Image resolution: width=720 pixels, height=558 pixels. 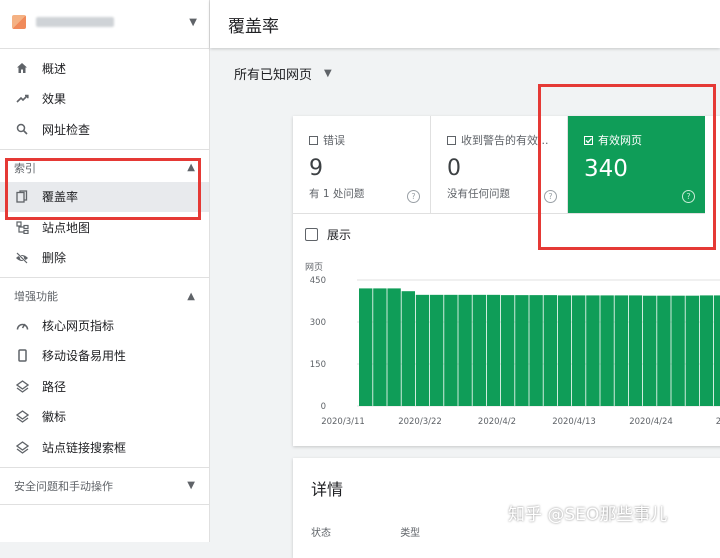 What do you see at coordinates (321, 533) in the screenshot?
I see `column-header-status: 状态` at bounding box center [321, 533].